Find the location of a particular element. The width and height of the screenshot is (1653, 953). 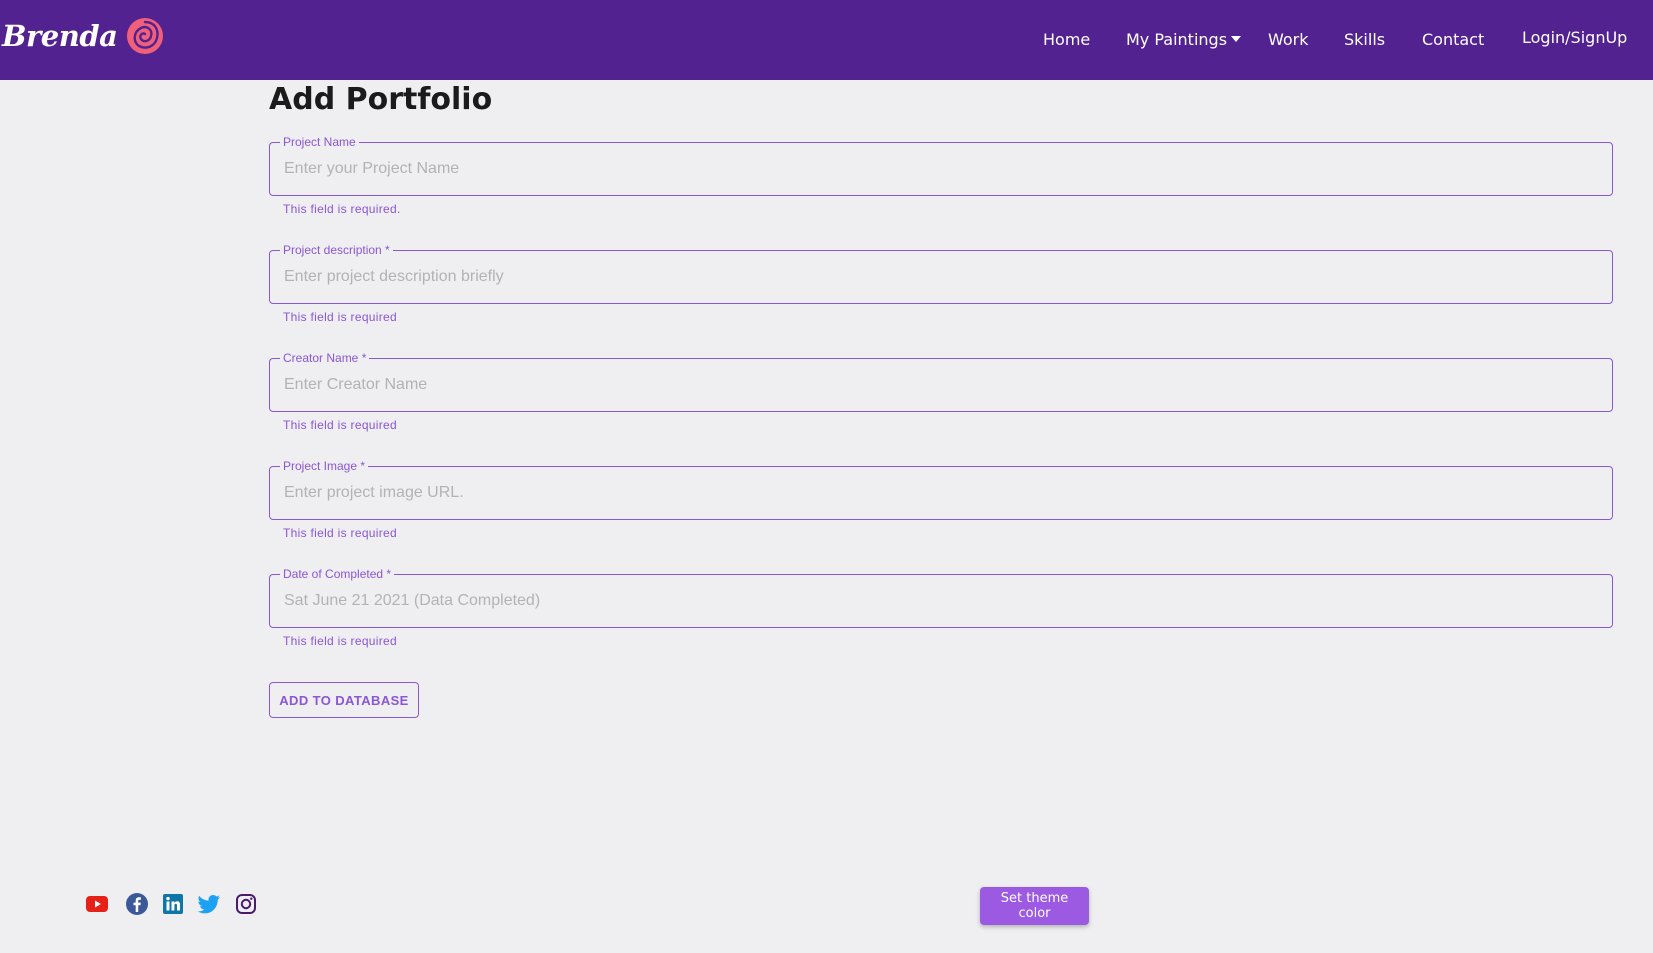

project-image-input is located at coordinates (941, 493).